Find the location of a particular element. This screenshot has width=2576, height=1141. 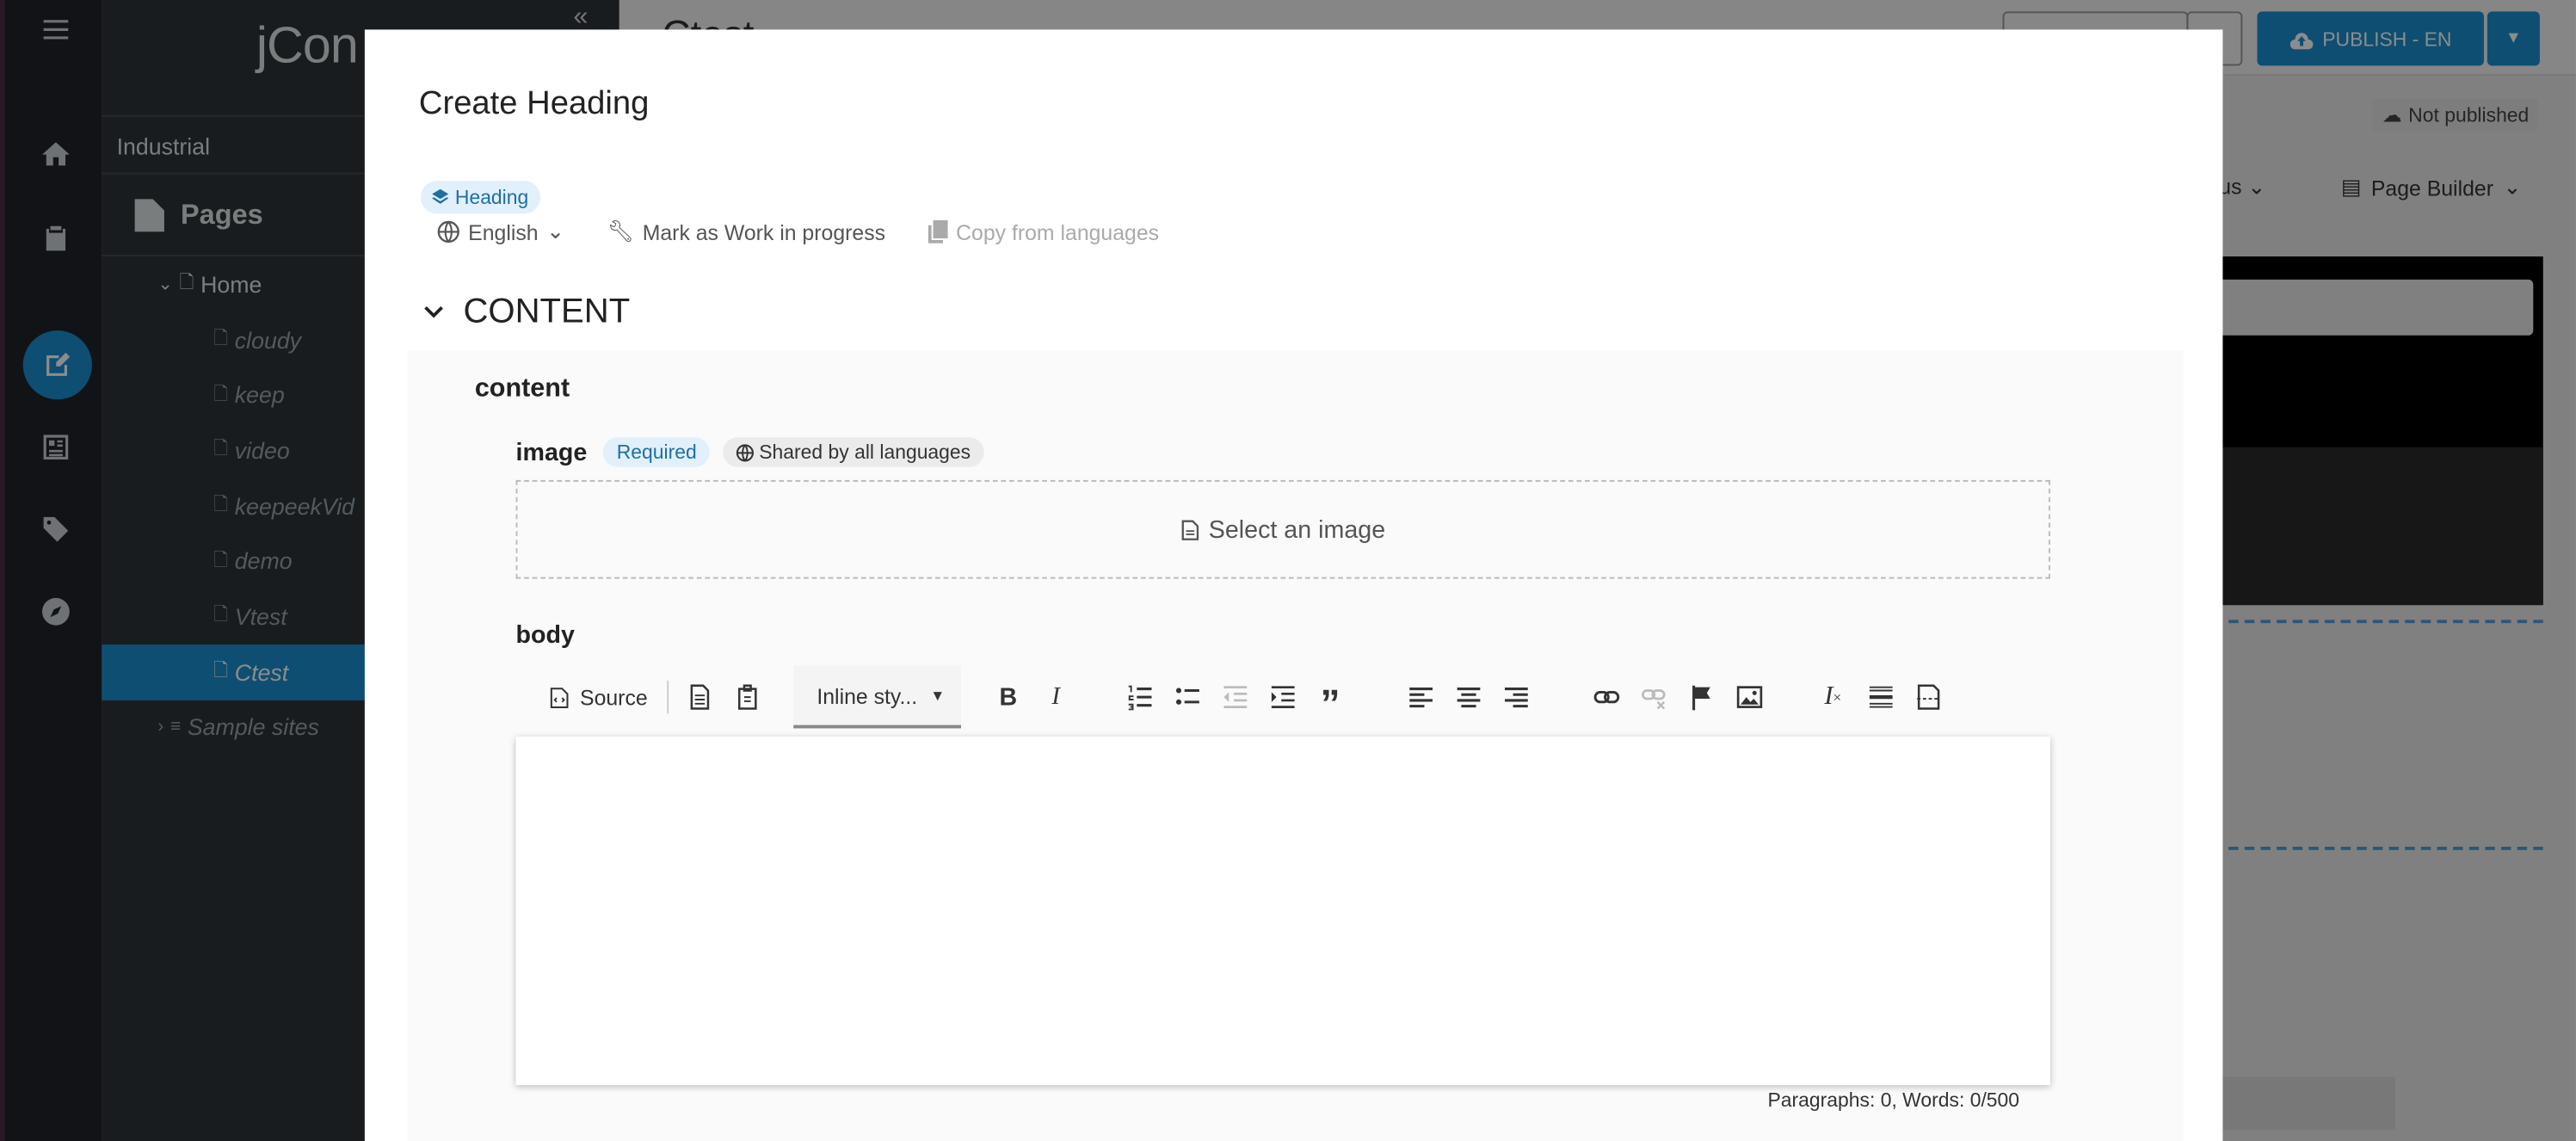

outdent-icon is located at coordinates (1235, 697).